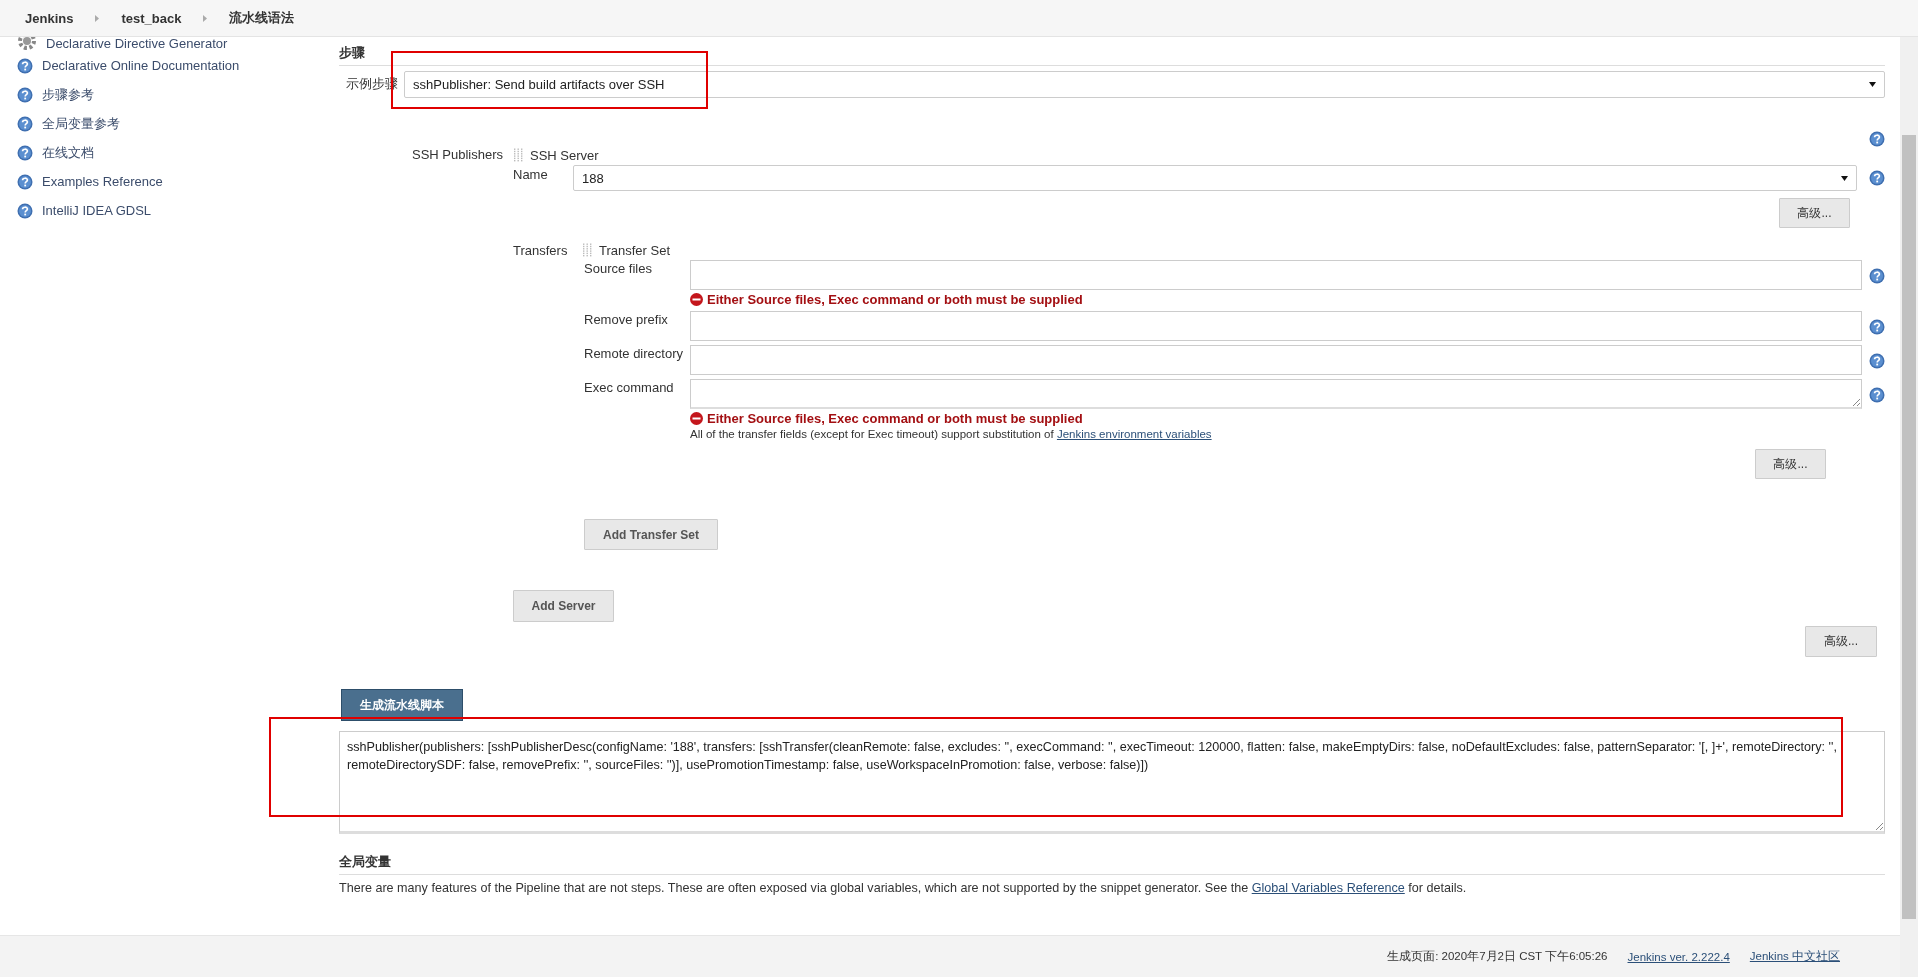 Image resolution: width=1918 pixels, height=977 pixels. What do you see at coordinates (563, 606) in the screenshot?
I see `add-server-button: Add Server` at bounding box center [563, 606].